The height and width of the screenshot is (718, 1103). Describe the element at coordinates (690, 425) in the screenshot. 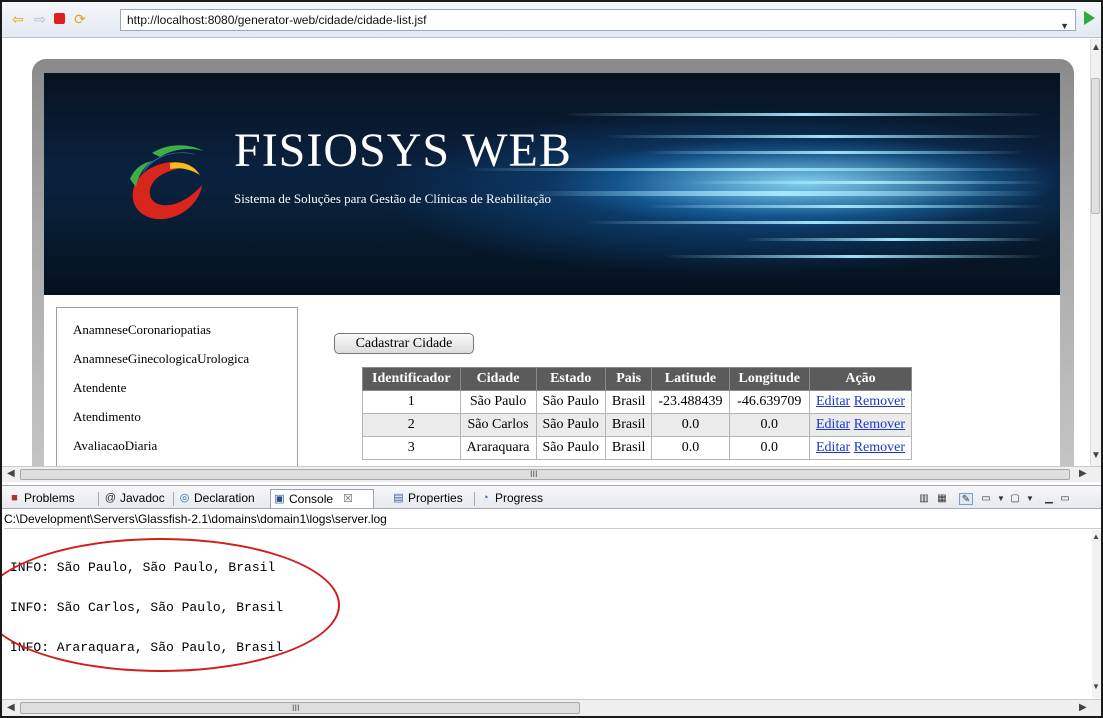

I see `cell-latitude: 0.0` at that location.